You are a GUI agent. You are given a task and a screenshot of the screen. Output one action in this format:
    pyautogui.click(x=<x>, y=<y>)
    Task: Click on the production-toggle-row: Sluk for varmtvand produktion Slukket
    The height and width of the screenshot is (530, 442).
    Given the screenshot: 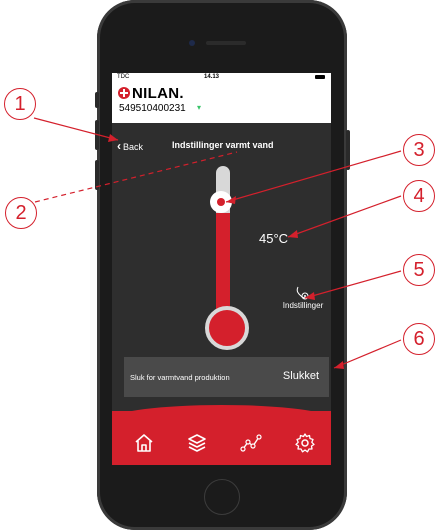 What is the action you would take?
    pyautogui.click(x=226, y=377)
    